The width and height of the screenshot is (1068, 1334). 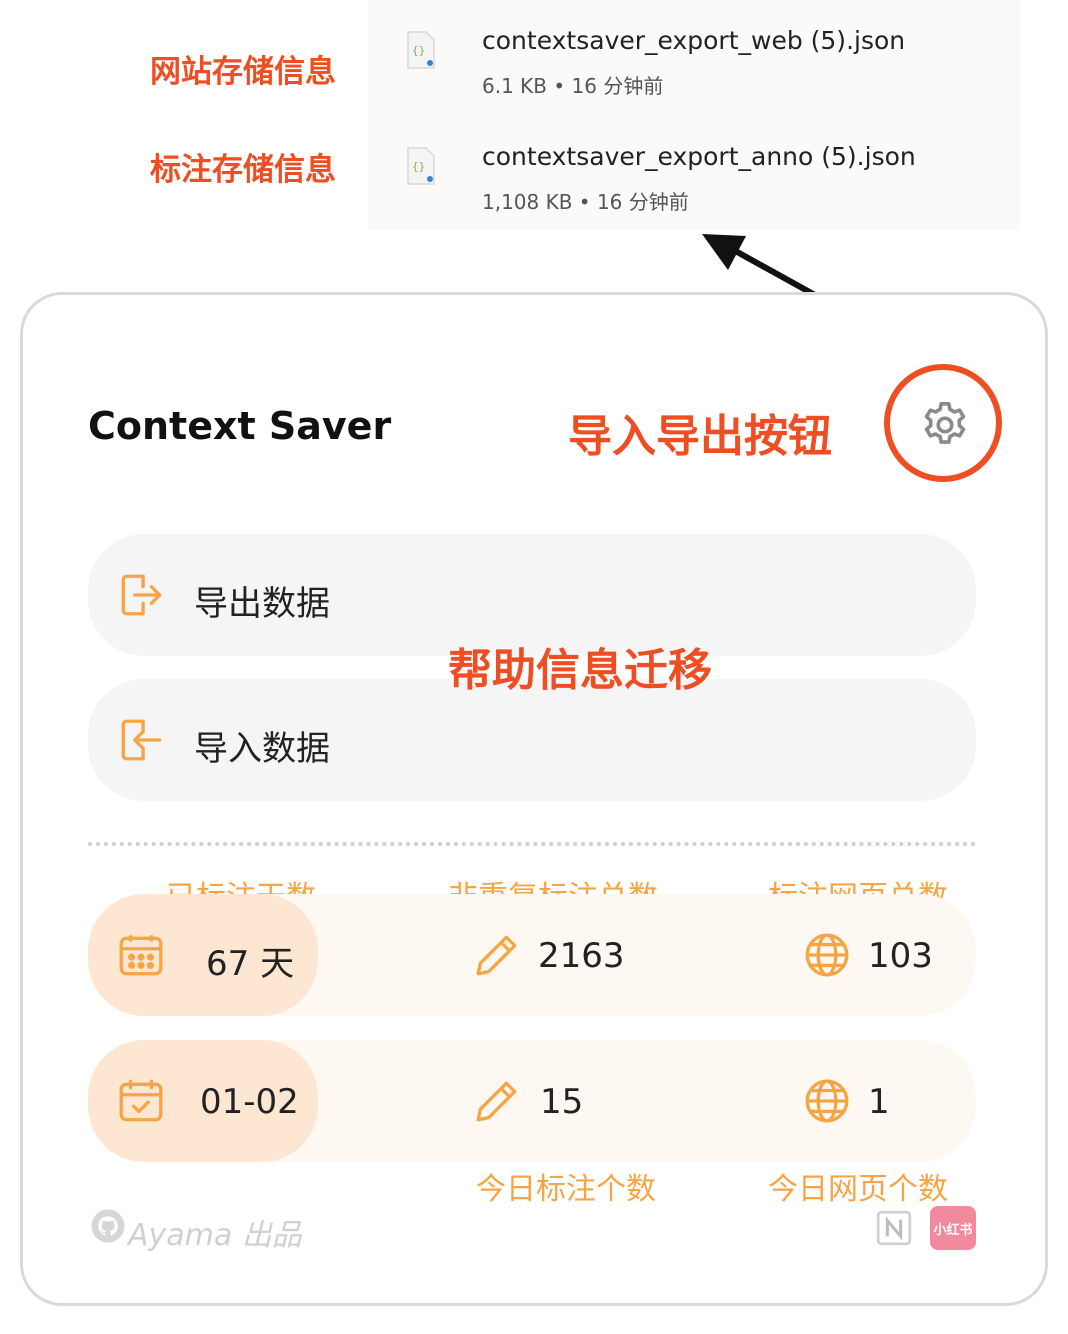 I want to click on file-meta: 6.1 KB • 16 分钟前, so click(x=573, y=86).